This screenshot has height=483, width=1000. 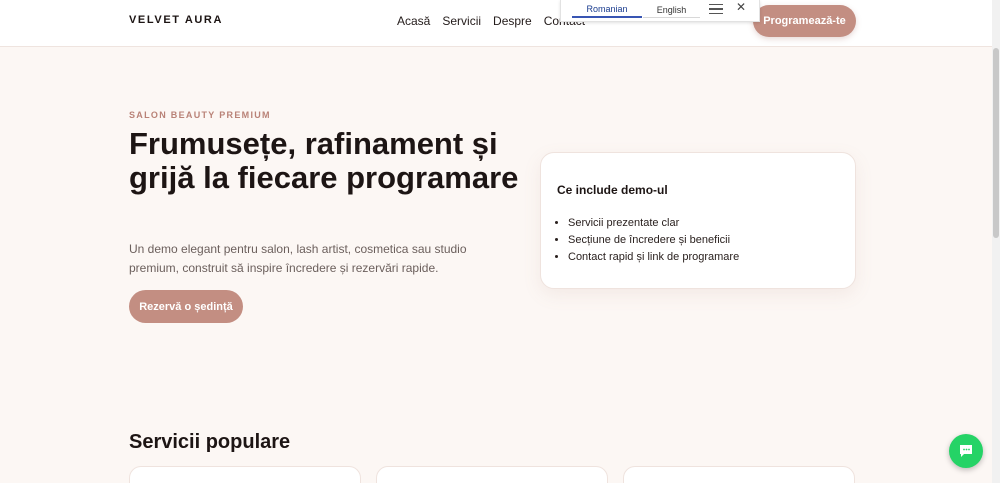 I want to click on nav-link-about: Despre, so click(x=512, y=21).